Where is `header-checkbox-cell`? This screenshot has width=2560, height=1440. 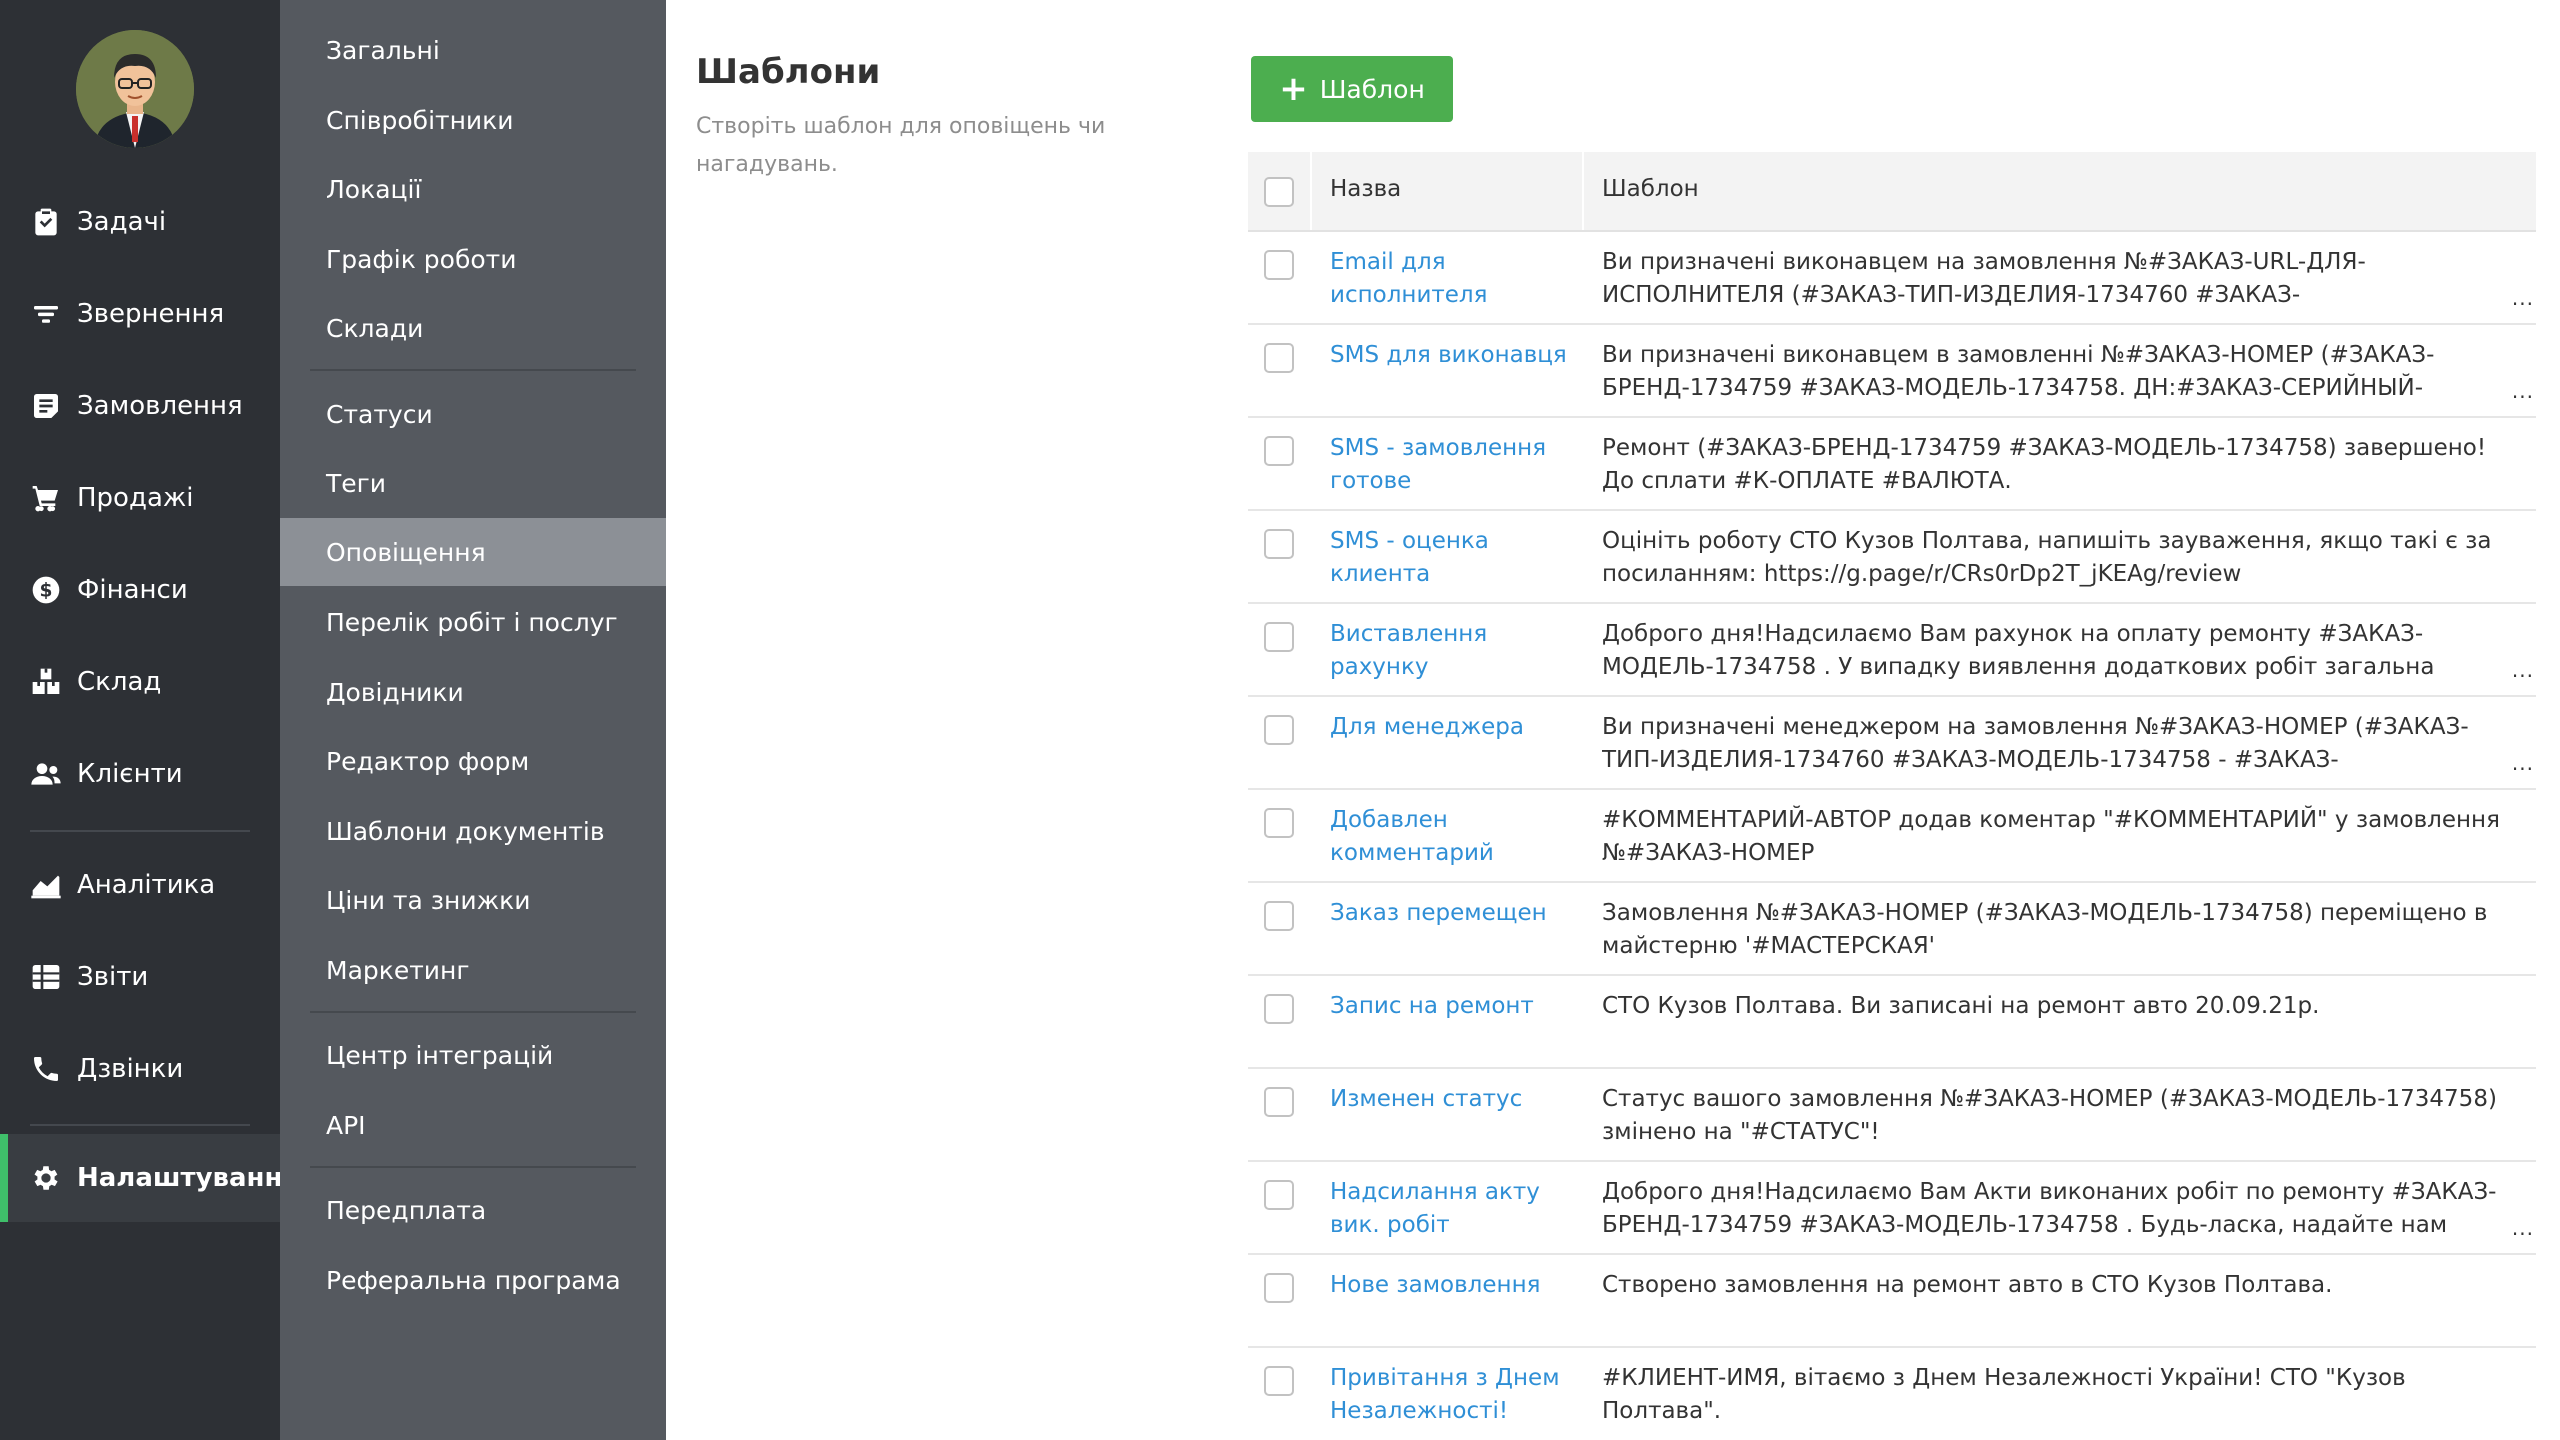 header-checkbox-cell is located at coordinates (1280, 191).